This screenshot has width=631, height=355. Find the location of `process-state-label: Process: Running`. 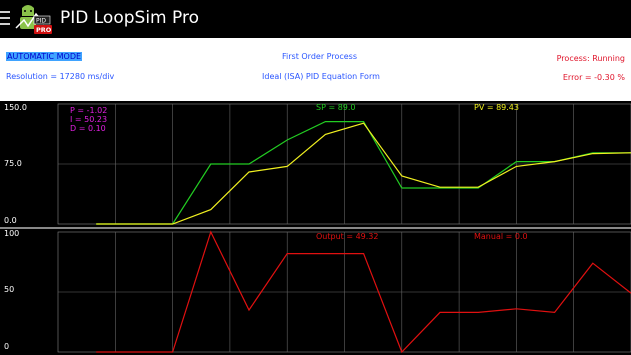

process-state-label: Process: Running is located at coordinates (591, 58).